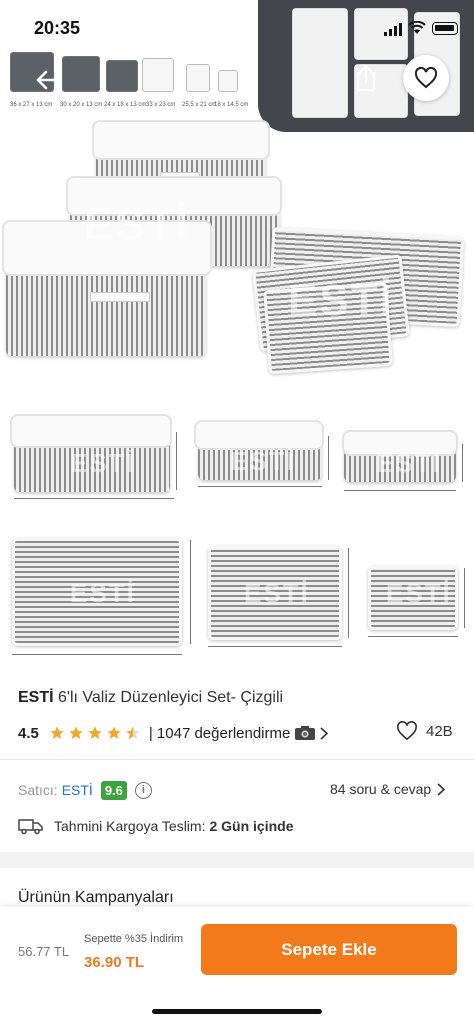  I want to click on status-bar: 20:35, so click(237, 30).